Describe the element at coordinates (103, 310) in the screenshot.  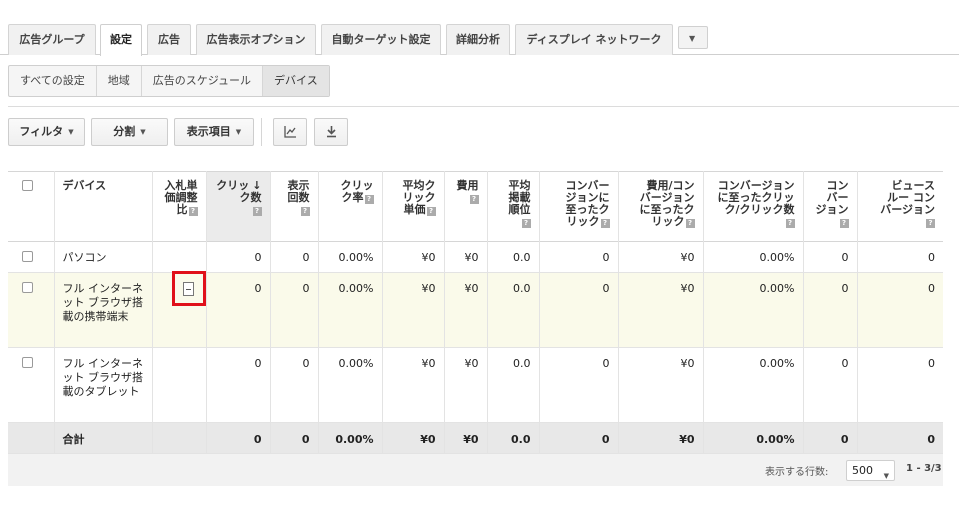
I see `device-name: フル インターネット ブラウザ搭載の携帯端末` at that location.